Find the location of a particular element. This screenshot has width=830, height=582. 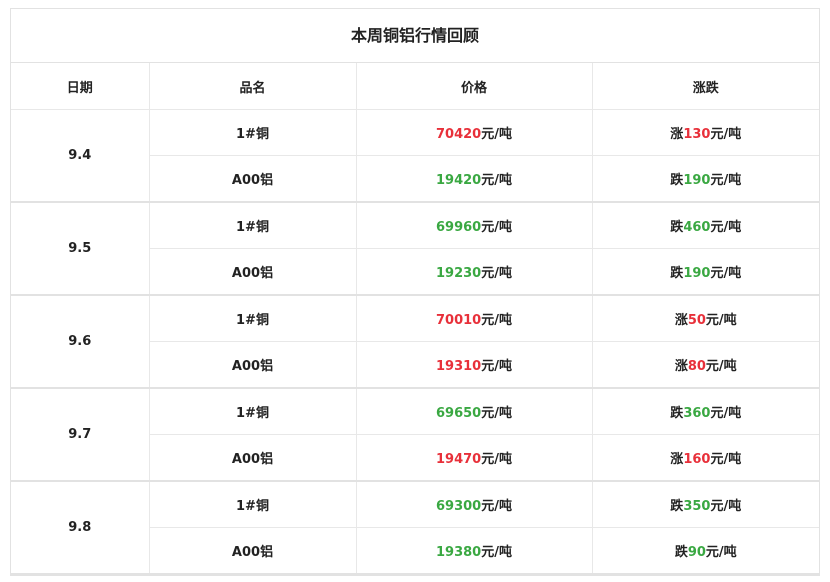

change-value: 90 is located at coordinates (696, 552).